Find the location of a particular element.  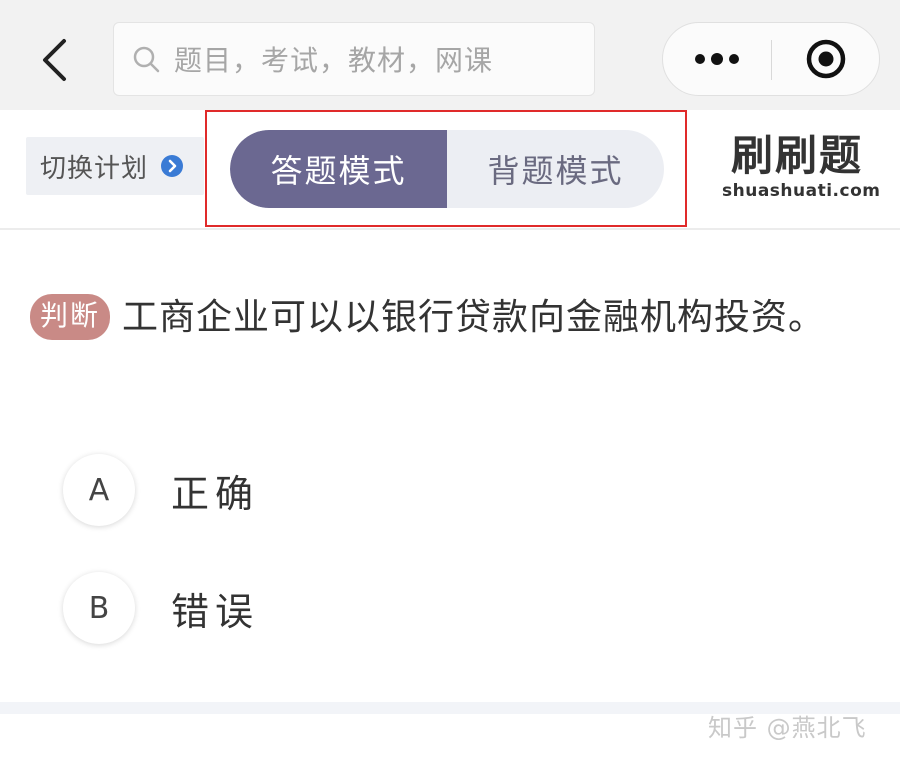

brand-logo: 刷刷题 shuashuati.com is located at coordinates (801, 171).